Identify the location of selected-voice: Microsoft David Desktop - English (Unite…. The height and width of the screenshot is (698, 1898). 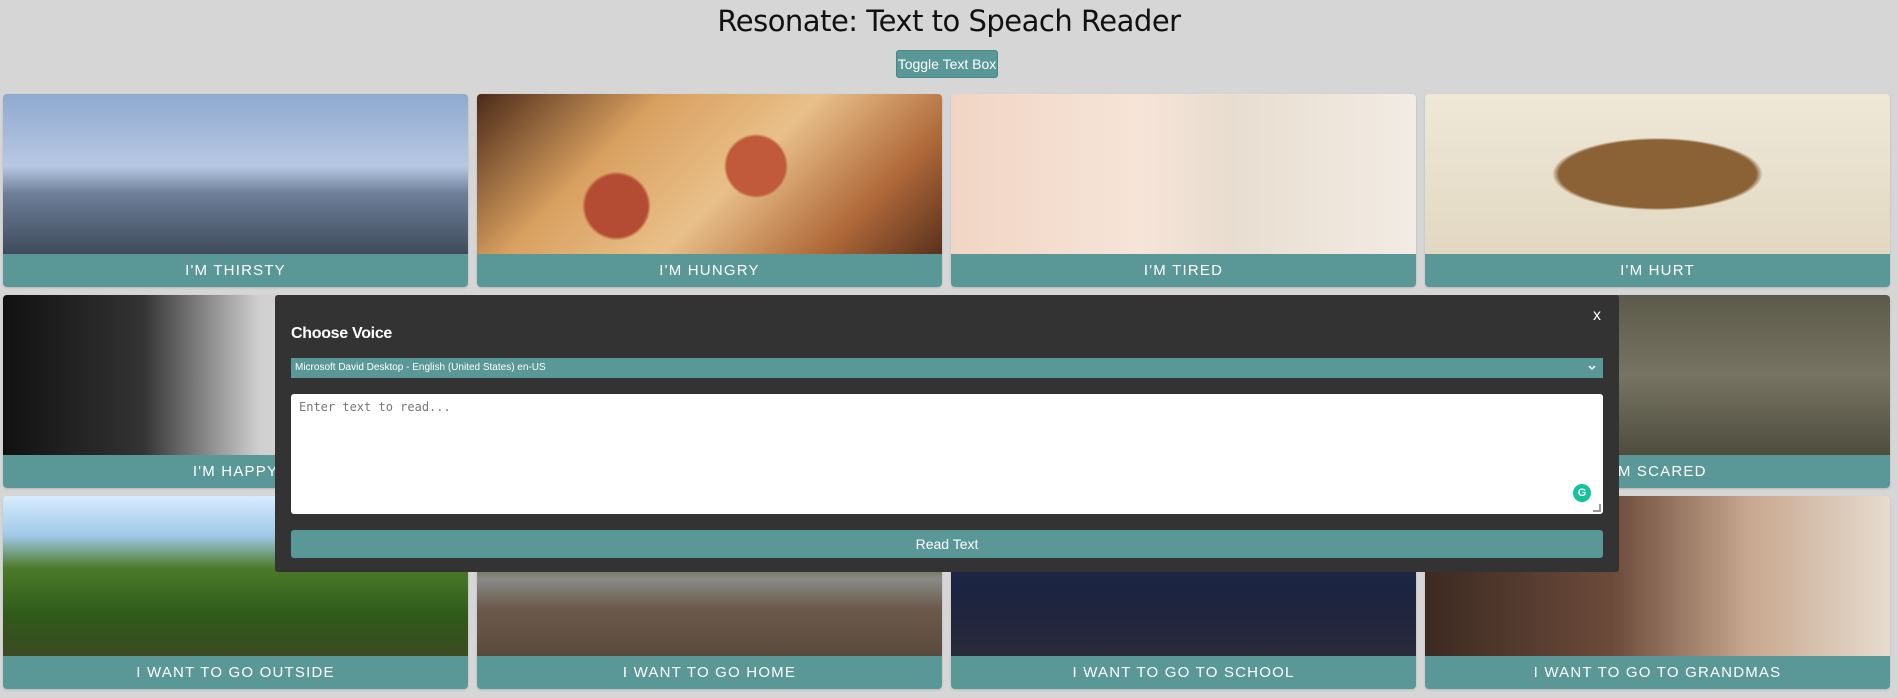
(420, 367).